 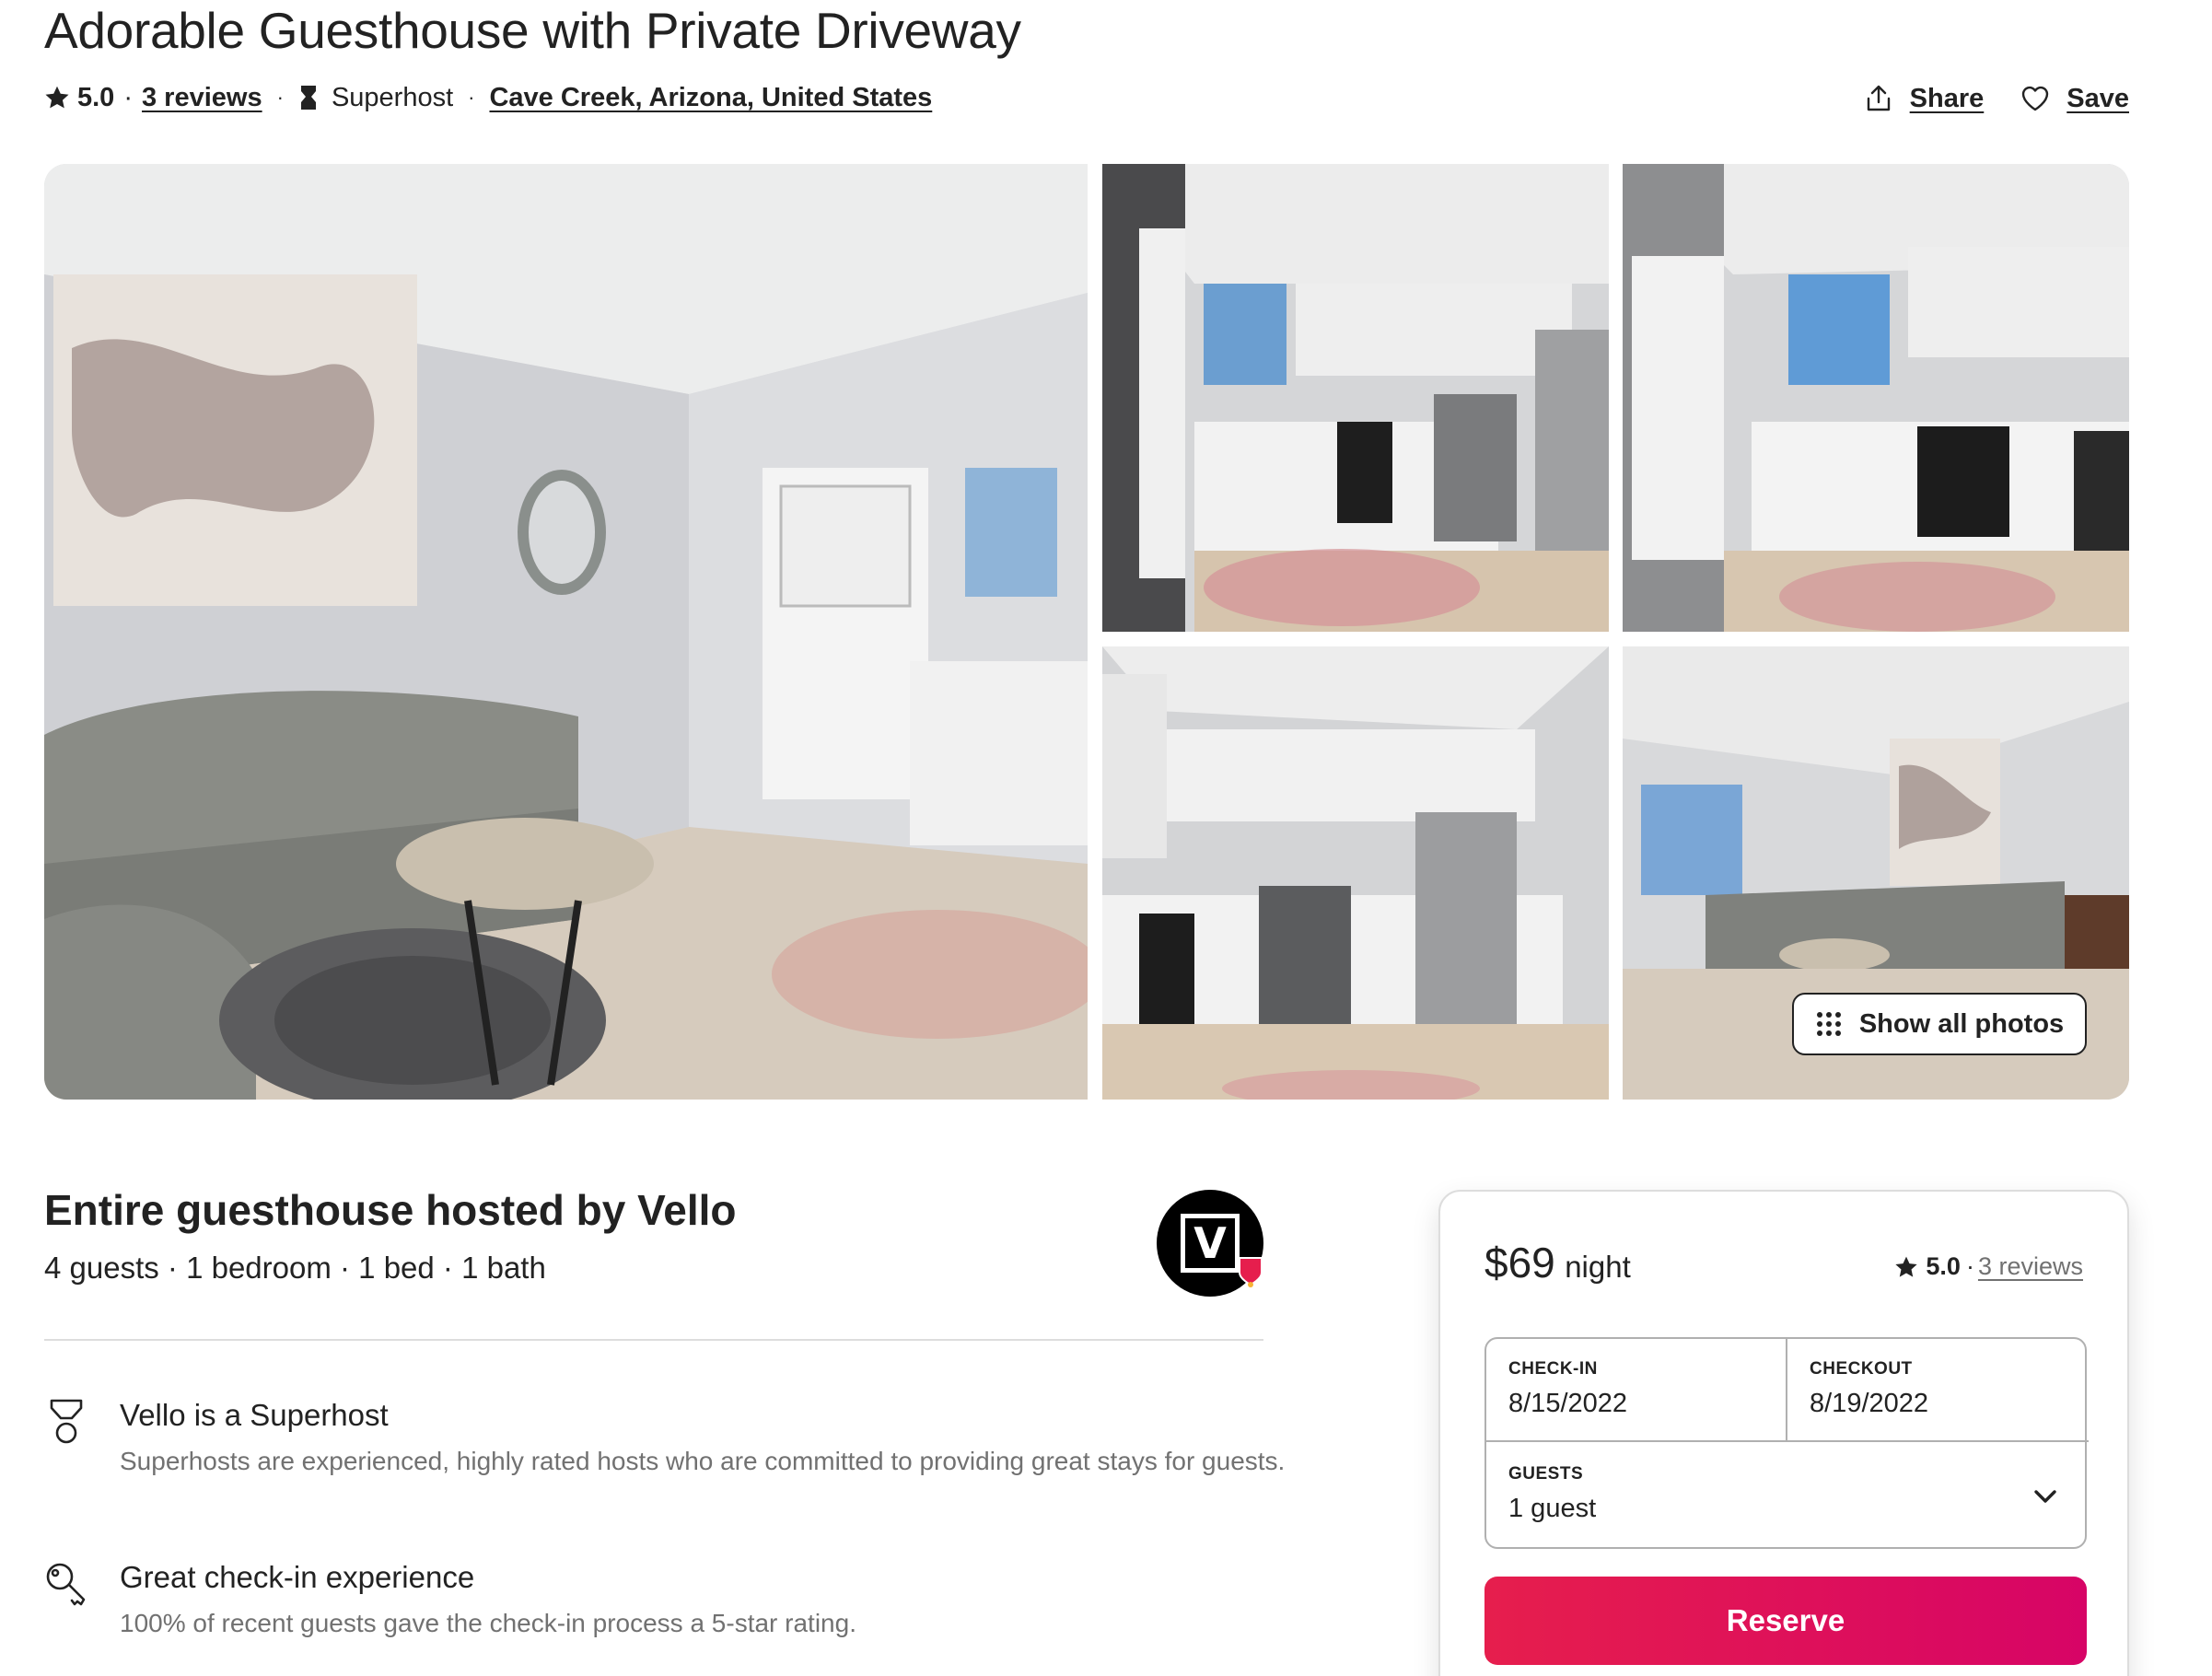 I want to click on card-rating: 5.0 · 3 reviews, so click(x=1989, y=1266).